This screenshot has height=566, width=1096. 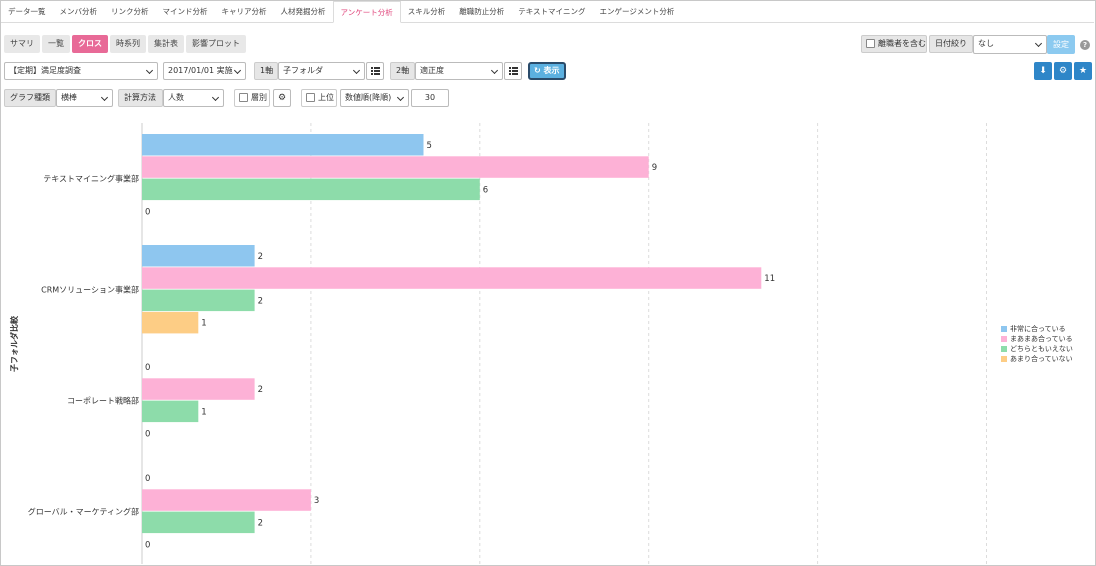 What do you see at coordinates (459, 71) in the screenshot?
I see `axis2-select: 適正度` at bounding box center [459, 71].